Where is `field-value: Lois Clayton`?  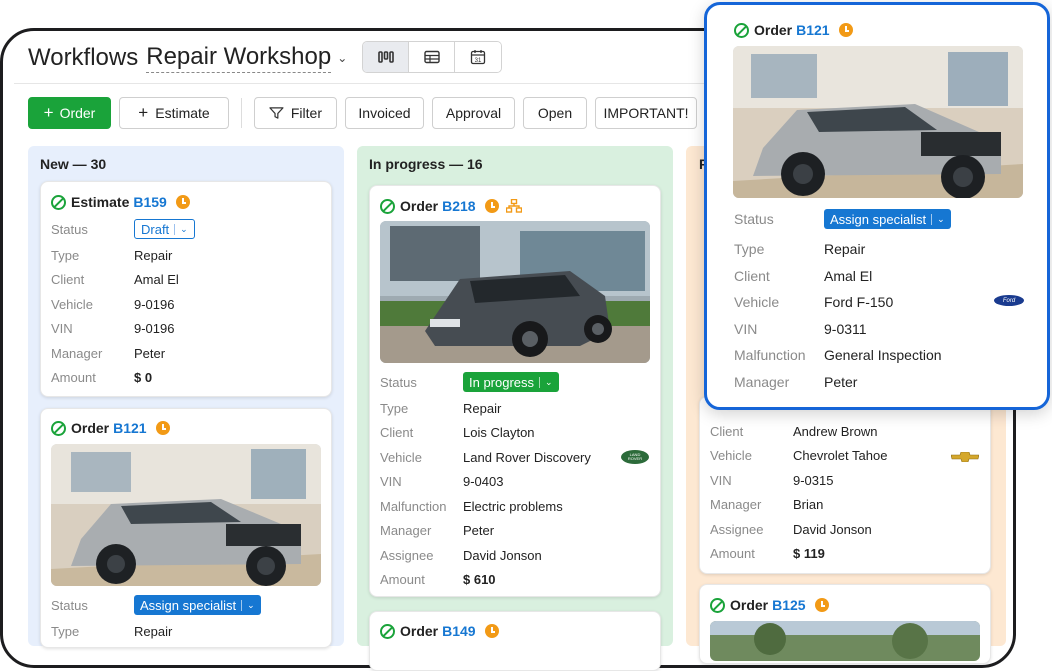 field-value: Lois Clayton is located at coordinates (499, 432).